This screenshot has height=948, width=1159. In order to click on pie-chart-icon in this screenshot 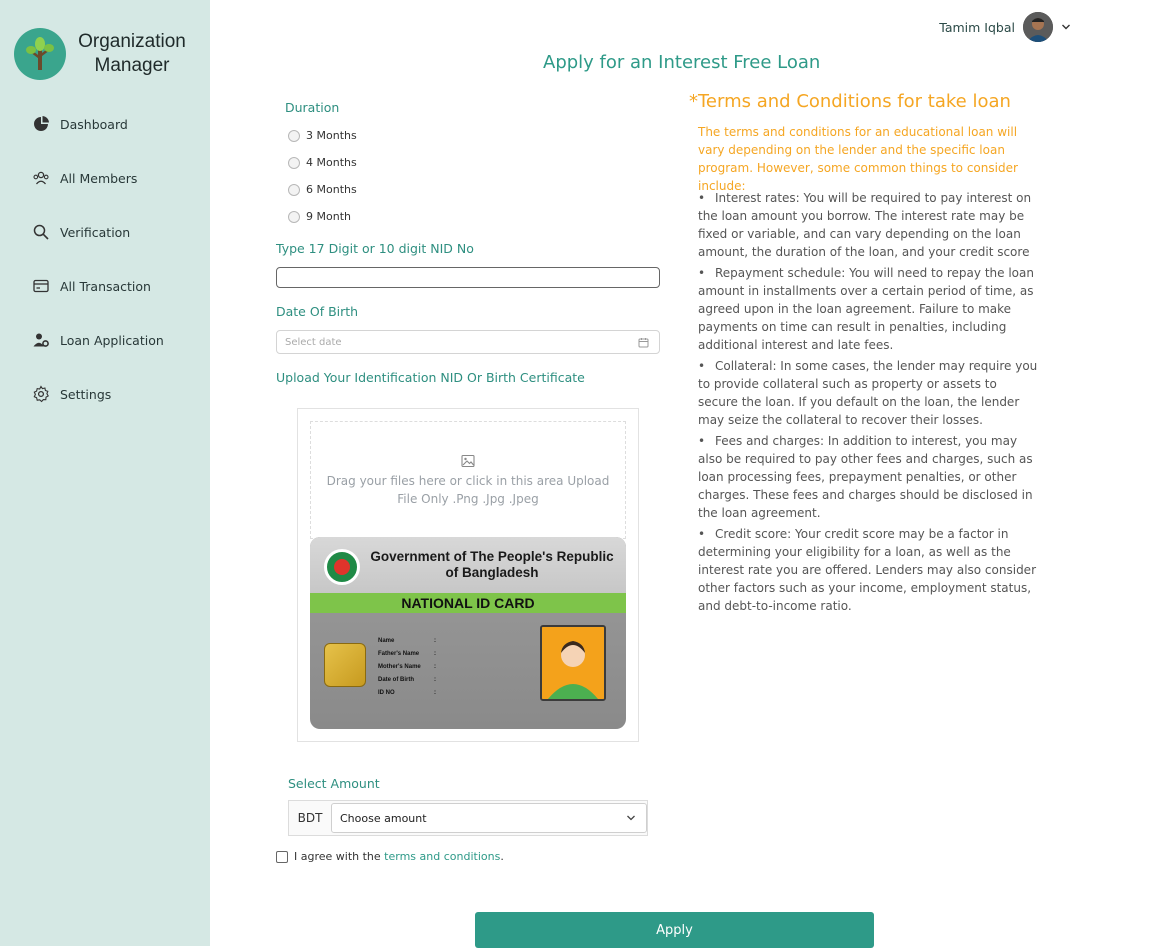, I will do `click(41, 123)`.